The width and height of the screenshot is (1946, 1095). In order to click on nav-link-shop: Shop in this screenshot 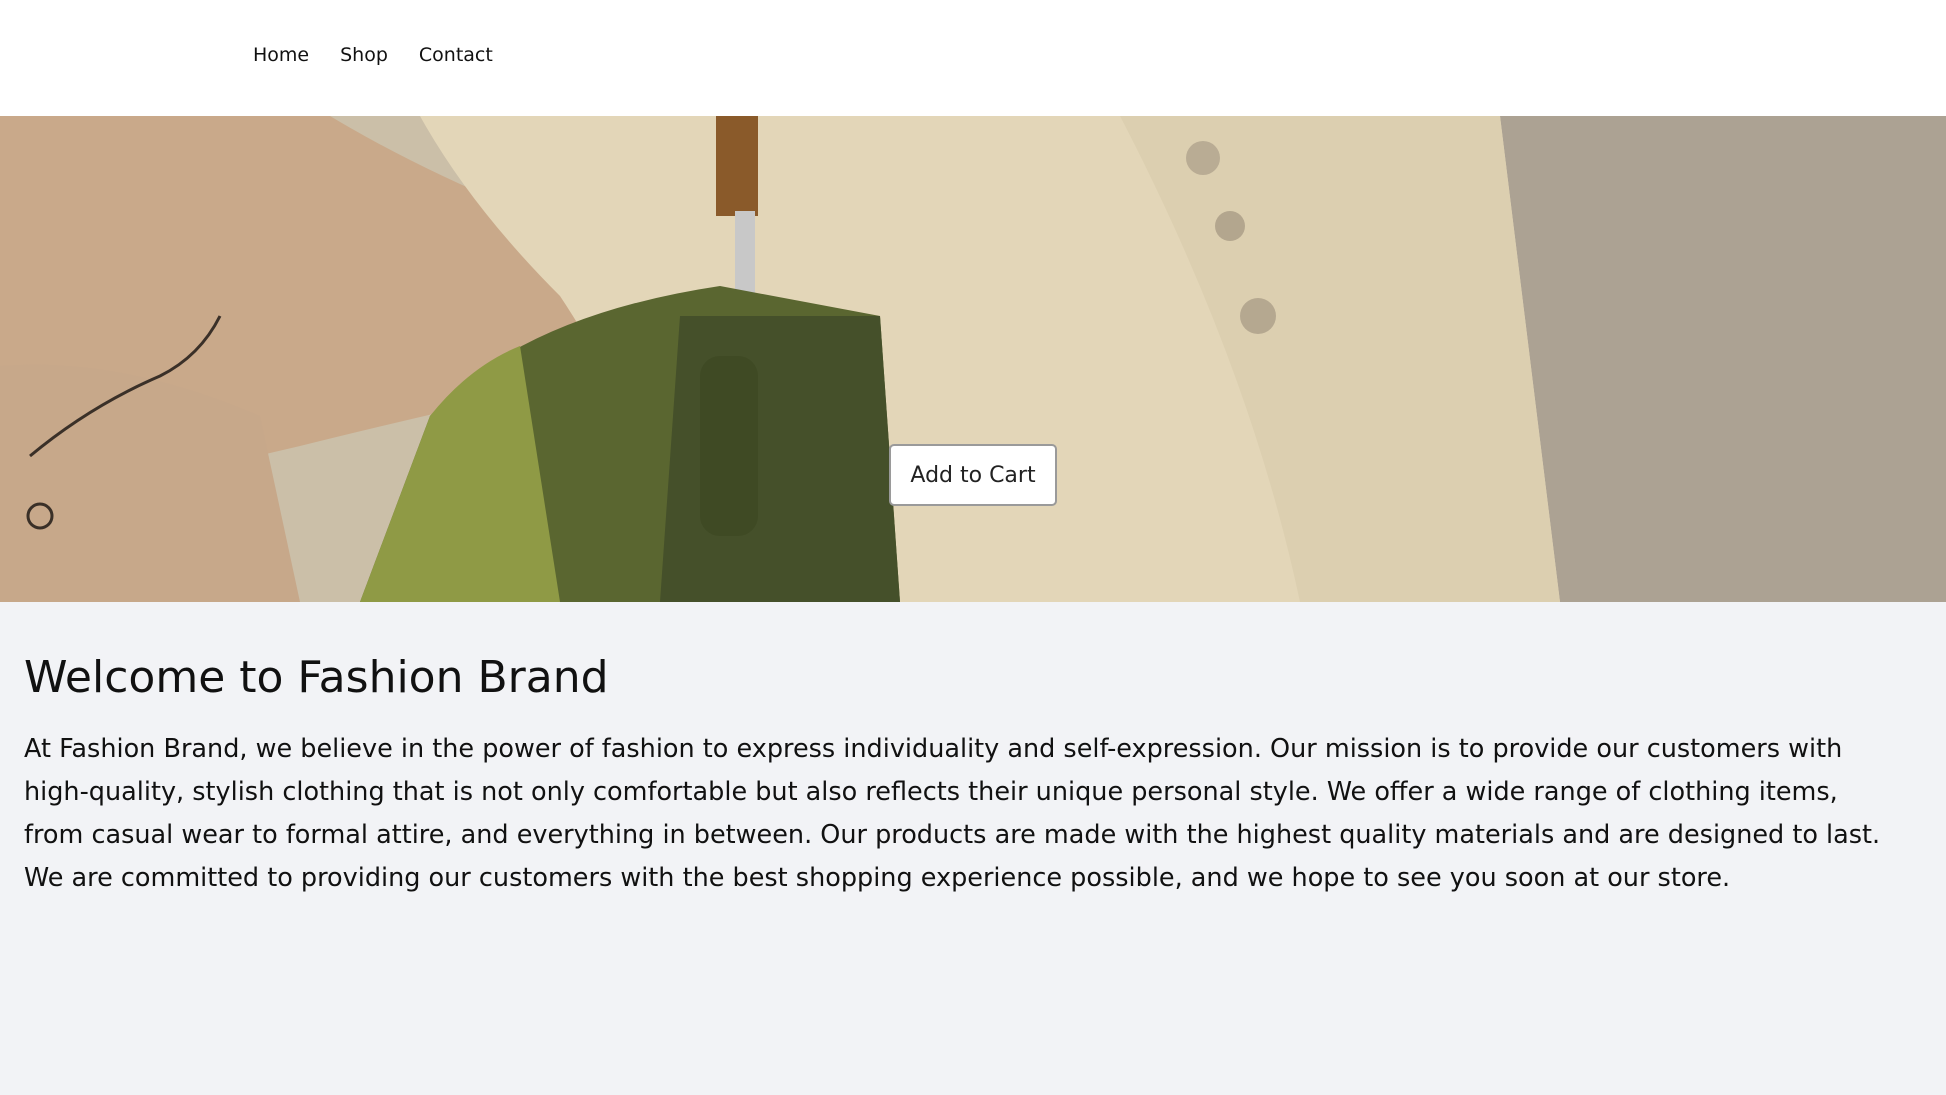, I will do `click(364, 55)`.